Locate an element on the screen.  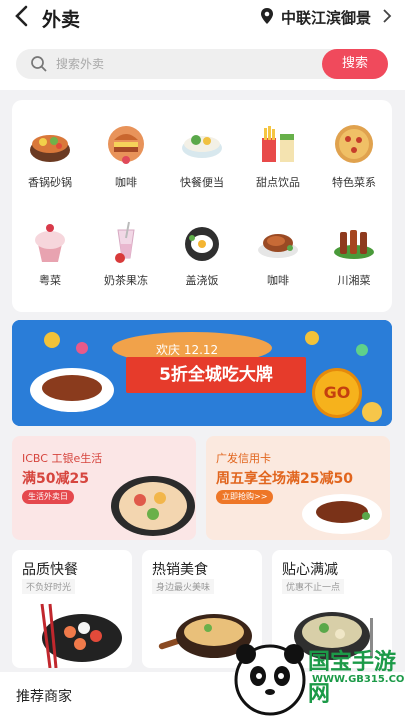
claypot-icon is located at coordinates (50, 148).